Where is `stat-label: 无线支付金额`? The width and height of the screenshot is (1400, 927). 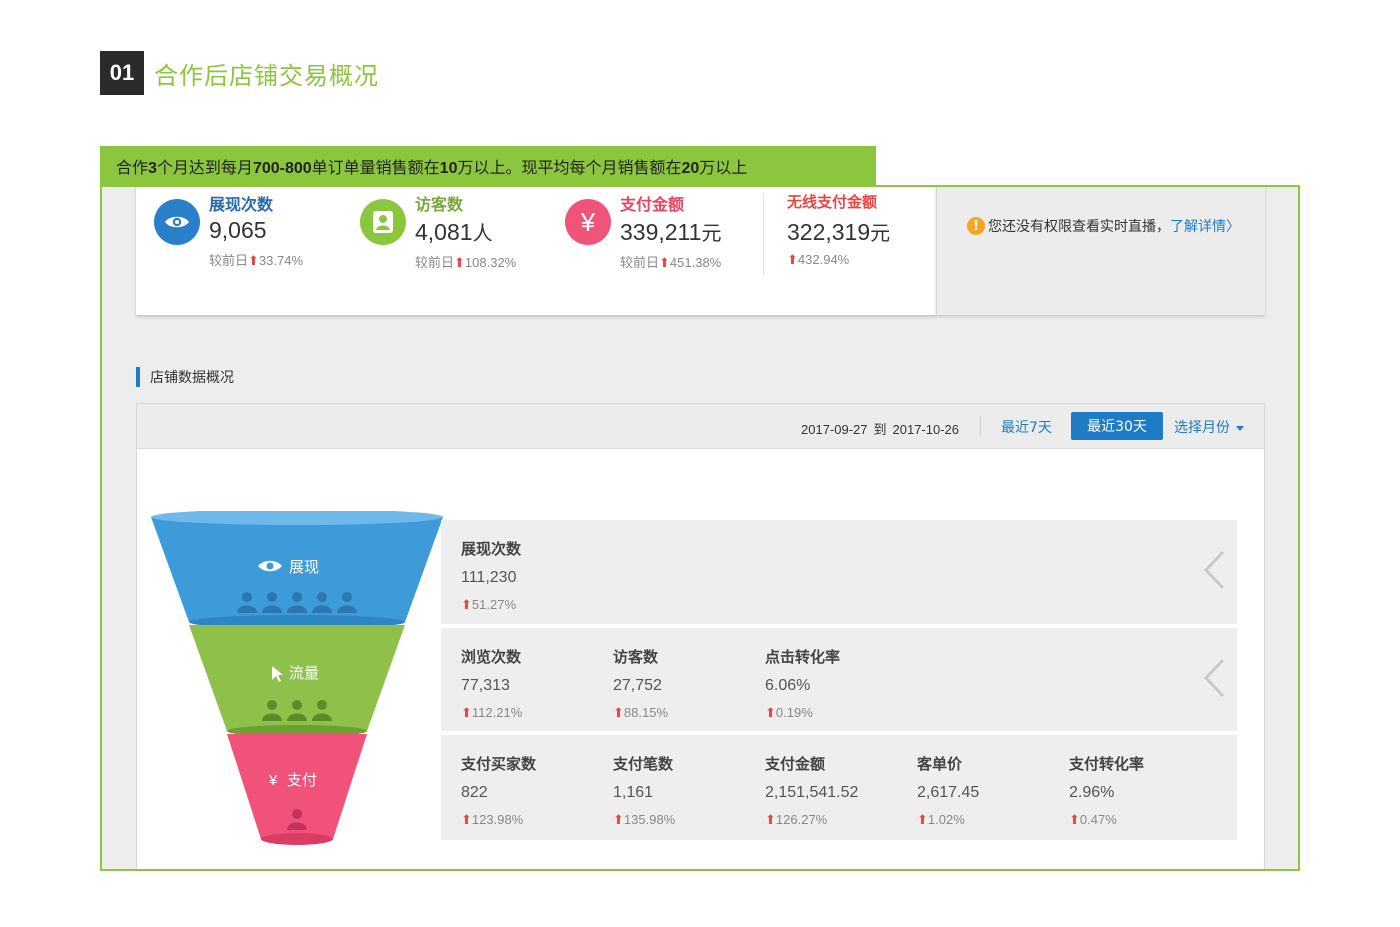
stat-label: 无线支付金额 is located at coordinates (832, 202).